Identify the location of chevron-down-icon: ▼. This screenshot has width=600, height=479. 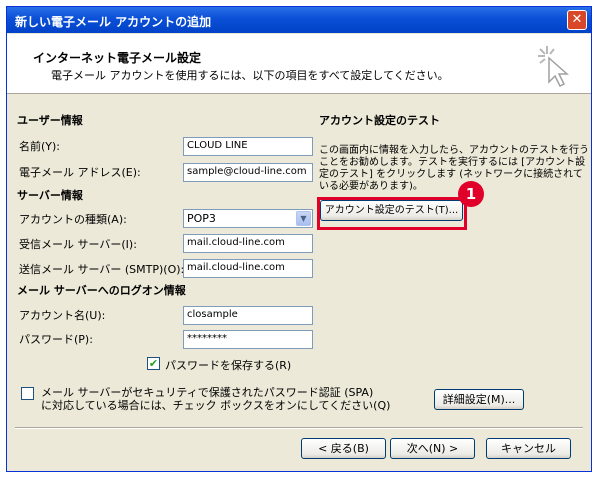
(303, 218).